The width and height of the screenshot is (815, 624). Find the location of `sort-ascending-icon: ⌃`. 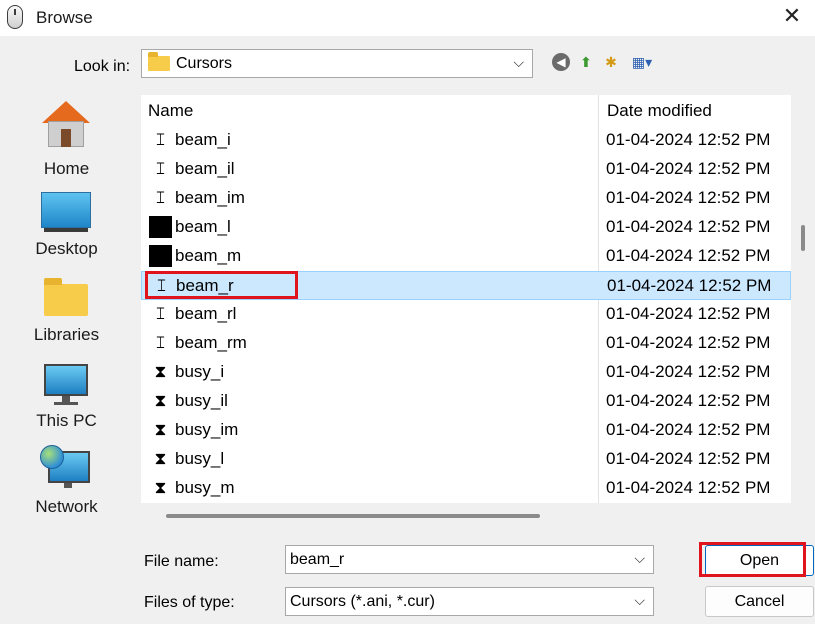

sort-ascending-icon: ⌃ is located at coordinates (369, 99).